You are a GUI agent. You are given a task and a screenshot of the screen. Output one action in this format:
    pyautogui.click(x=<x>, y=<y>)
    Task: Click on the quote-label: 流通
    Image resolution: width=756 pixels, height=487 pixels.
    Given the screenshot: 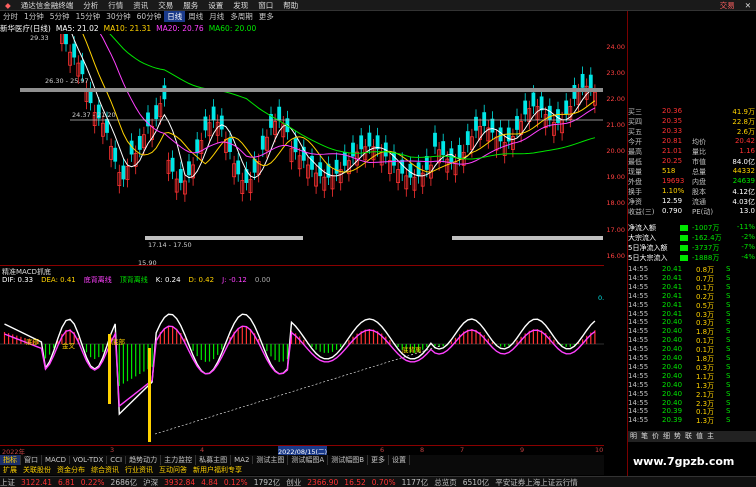 What is the action you would take?
    pyautogui.click(x=699, y=202)
    